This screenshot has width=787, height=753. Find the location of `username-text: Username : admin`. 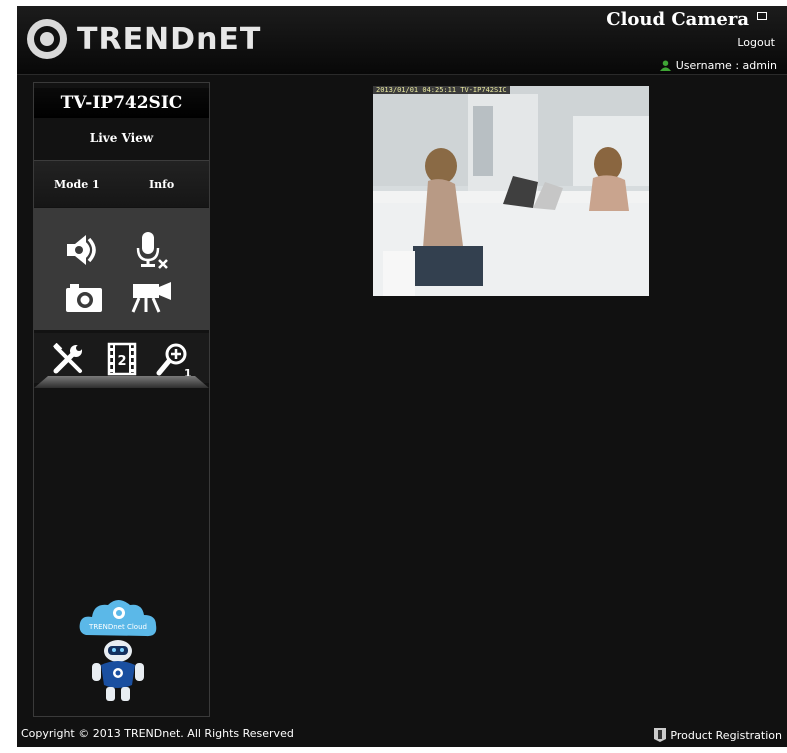

username-text: Username : admin is located at coordinates (726, 65).